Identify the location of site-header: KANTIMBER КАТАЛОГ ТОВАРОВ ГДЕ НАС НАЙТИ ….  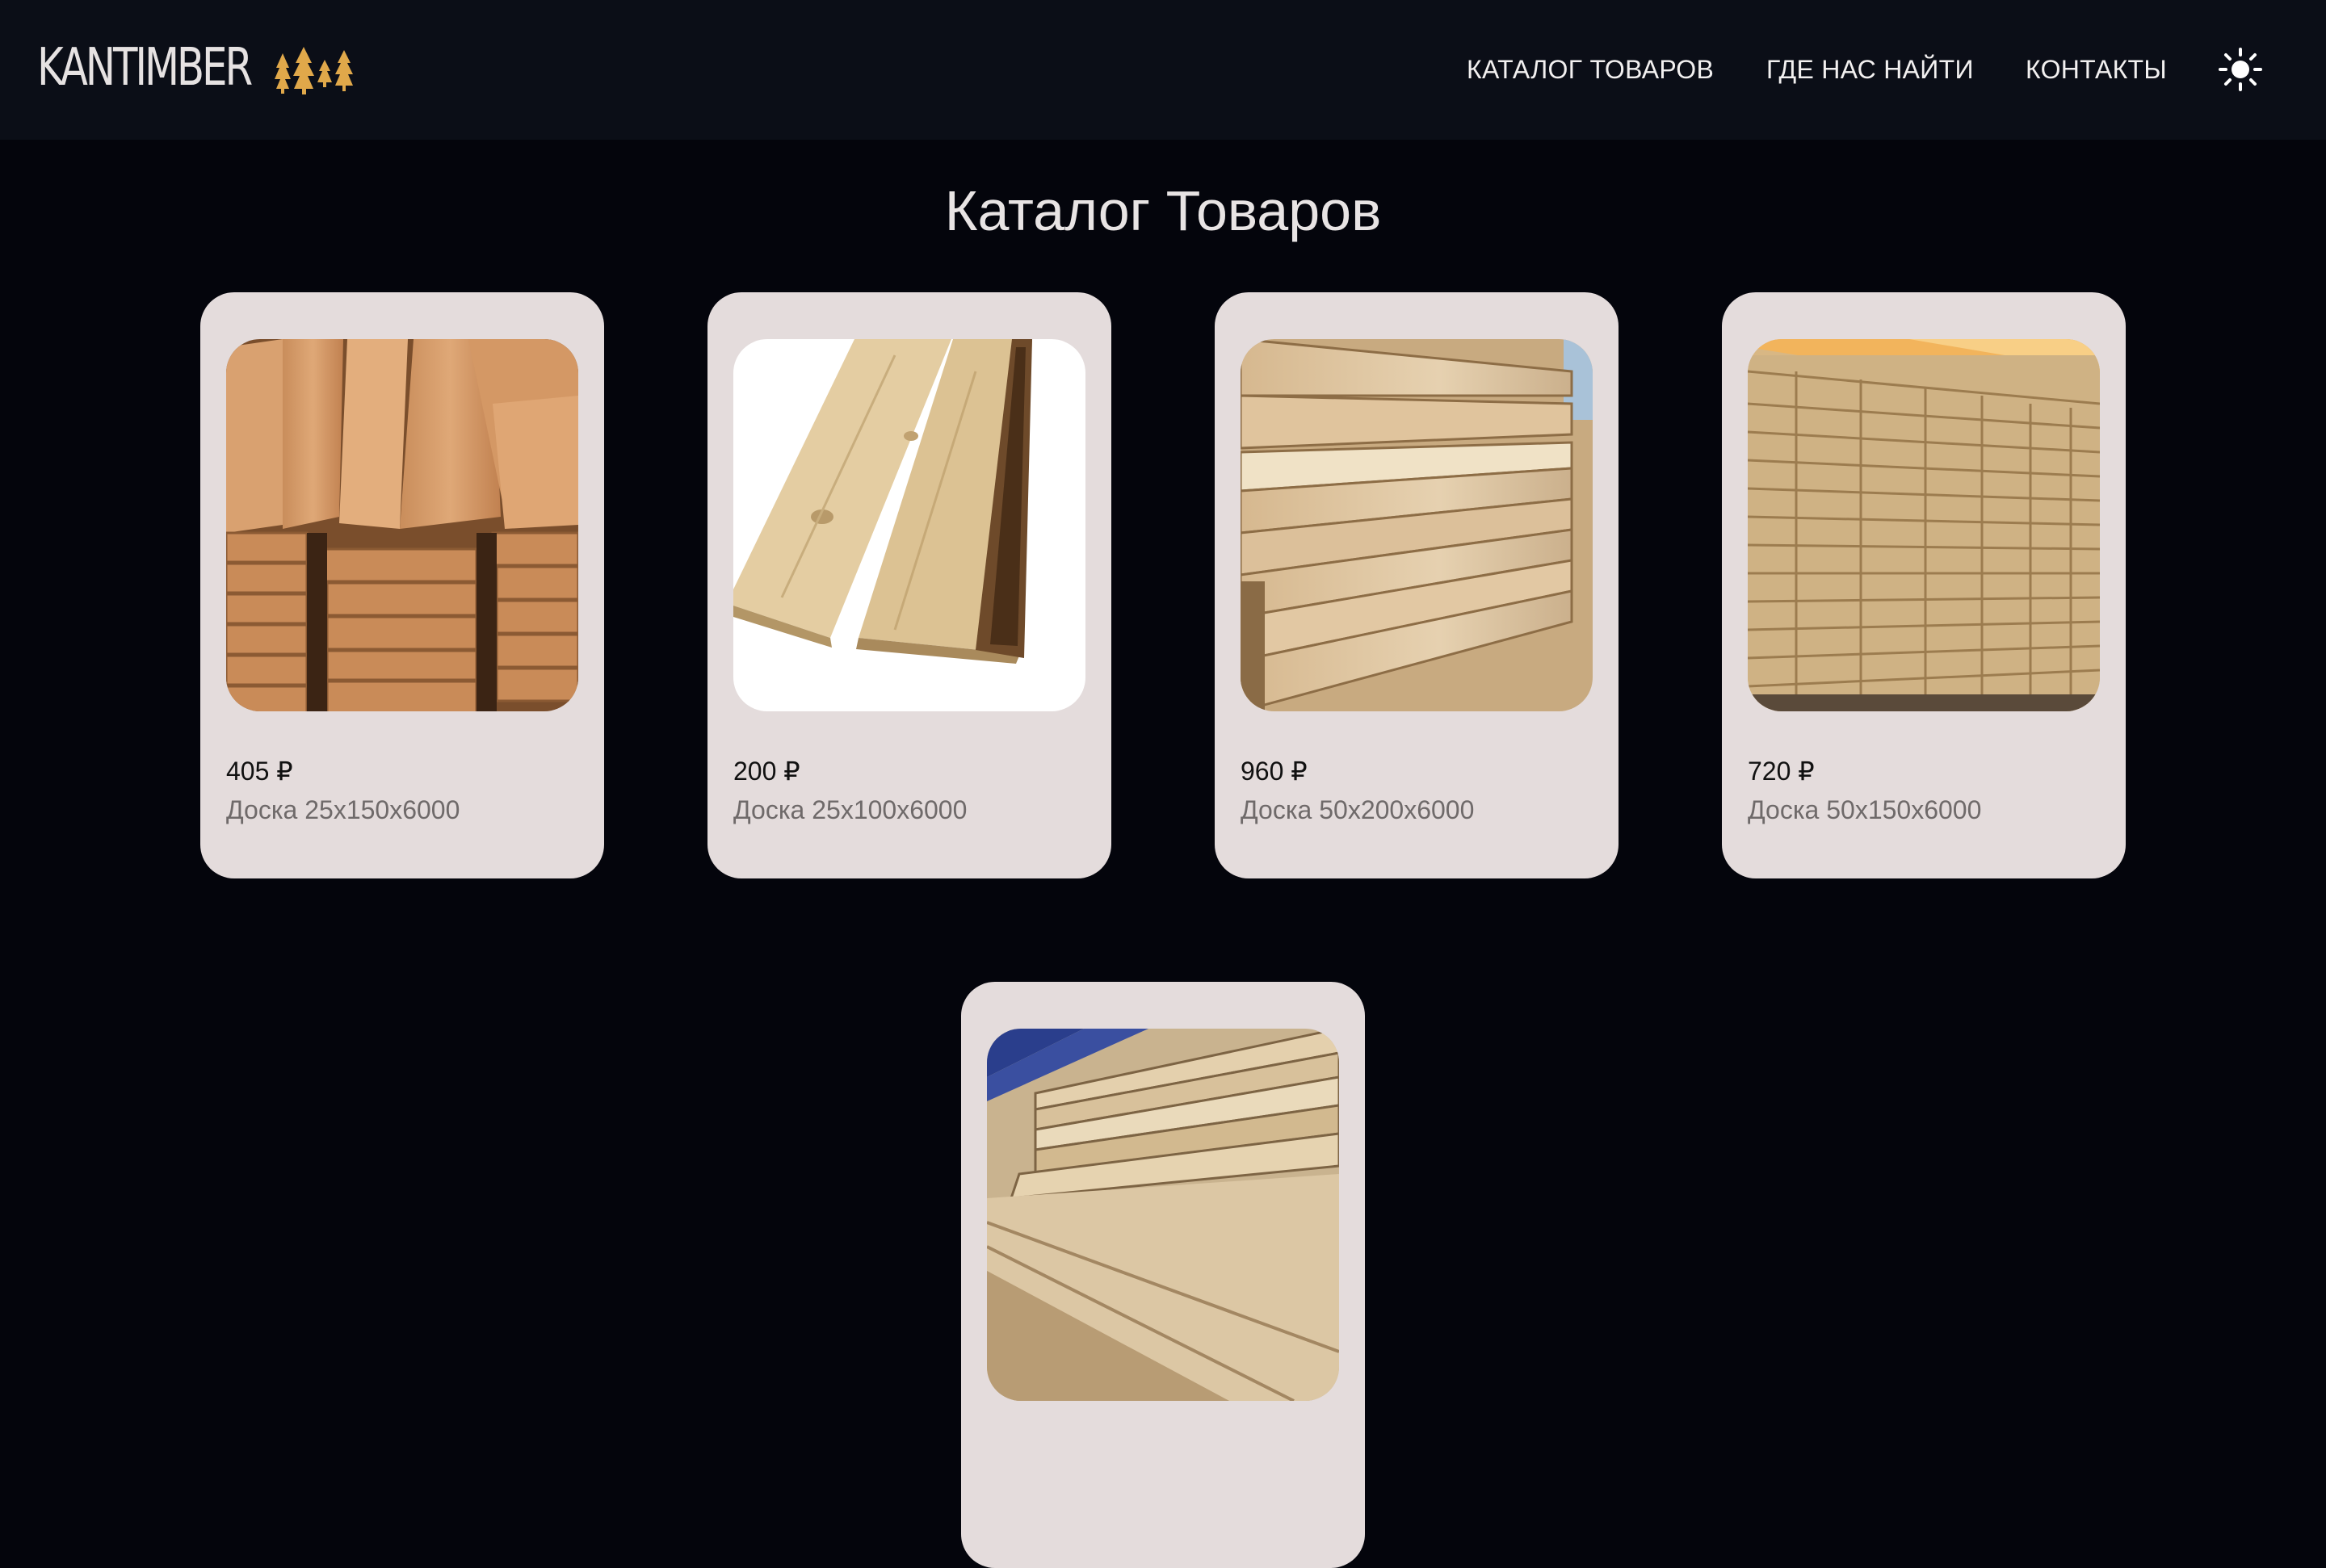
(1163, 70).